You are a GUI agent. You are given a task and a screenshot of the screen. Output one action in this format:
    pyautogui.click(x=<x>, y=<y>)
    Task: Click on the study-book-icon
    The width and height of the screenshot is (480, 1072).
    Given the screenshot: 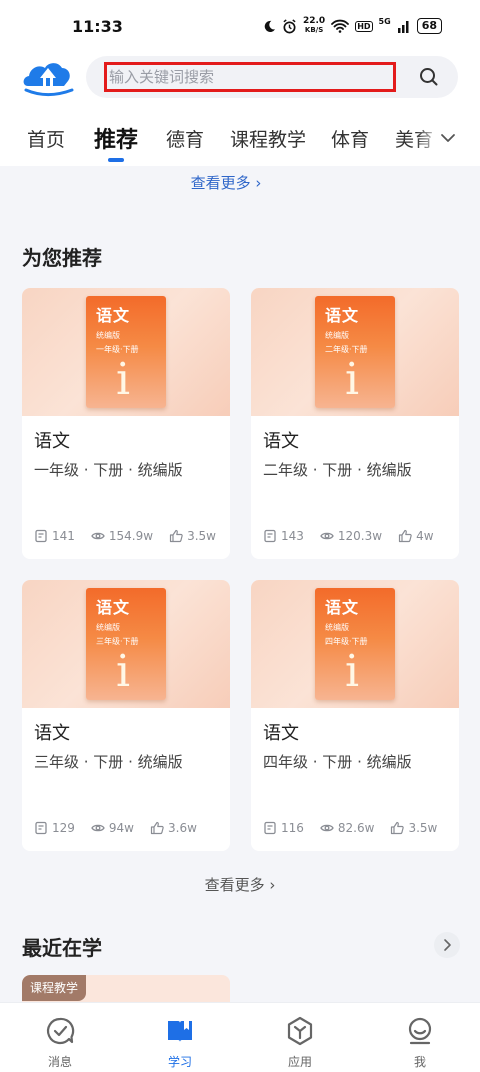 What is the action you would take?
    pyautogui.click(x=180, y=1031)
    